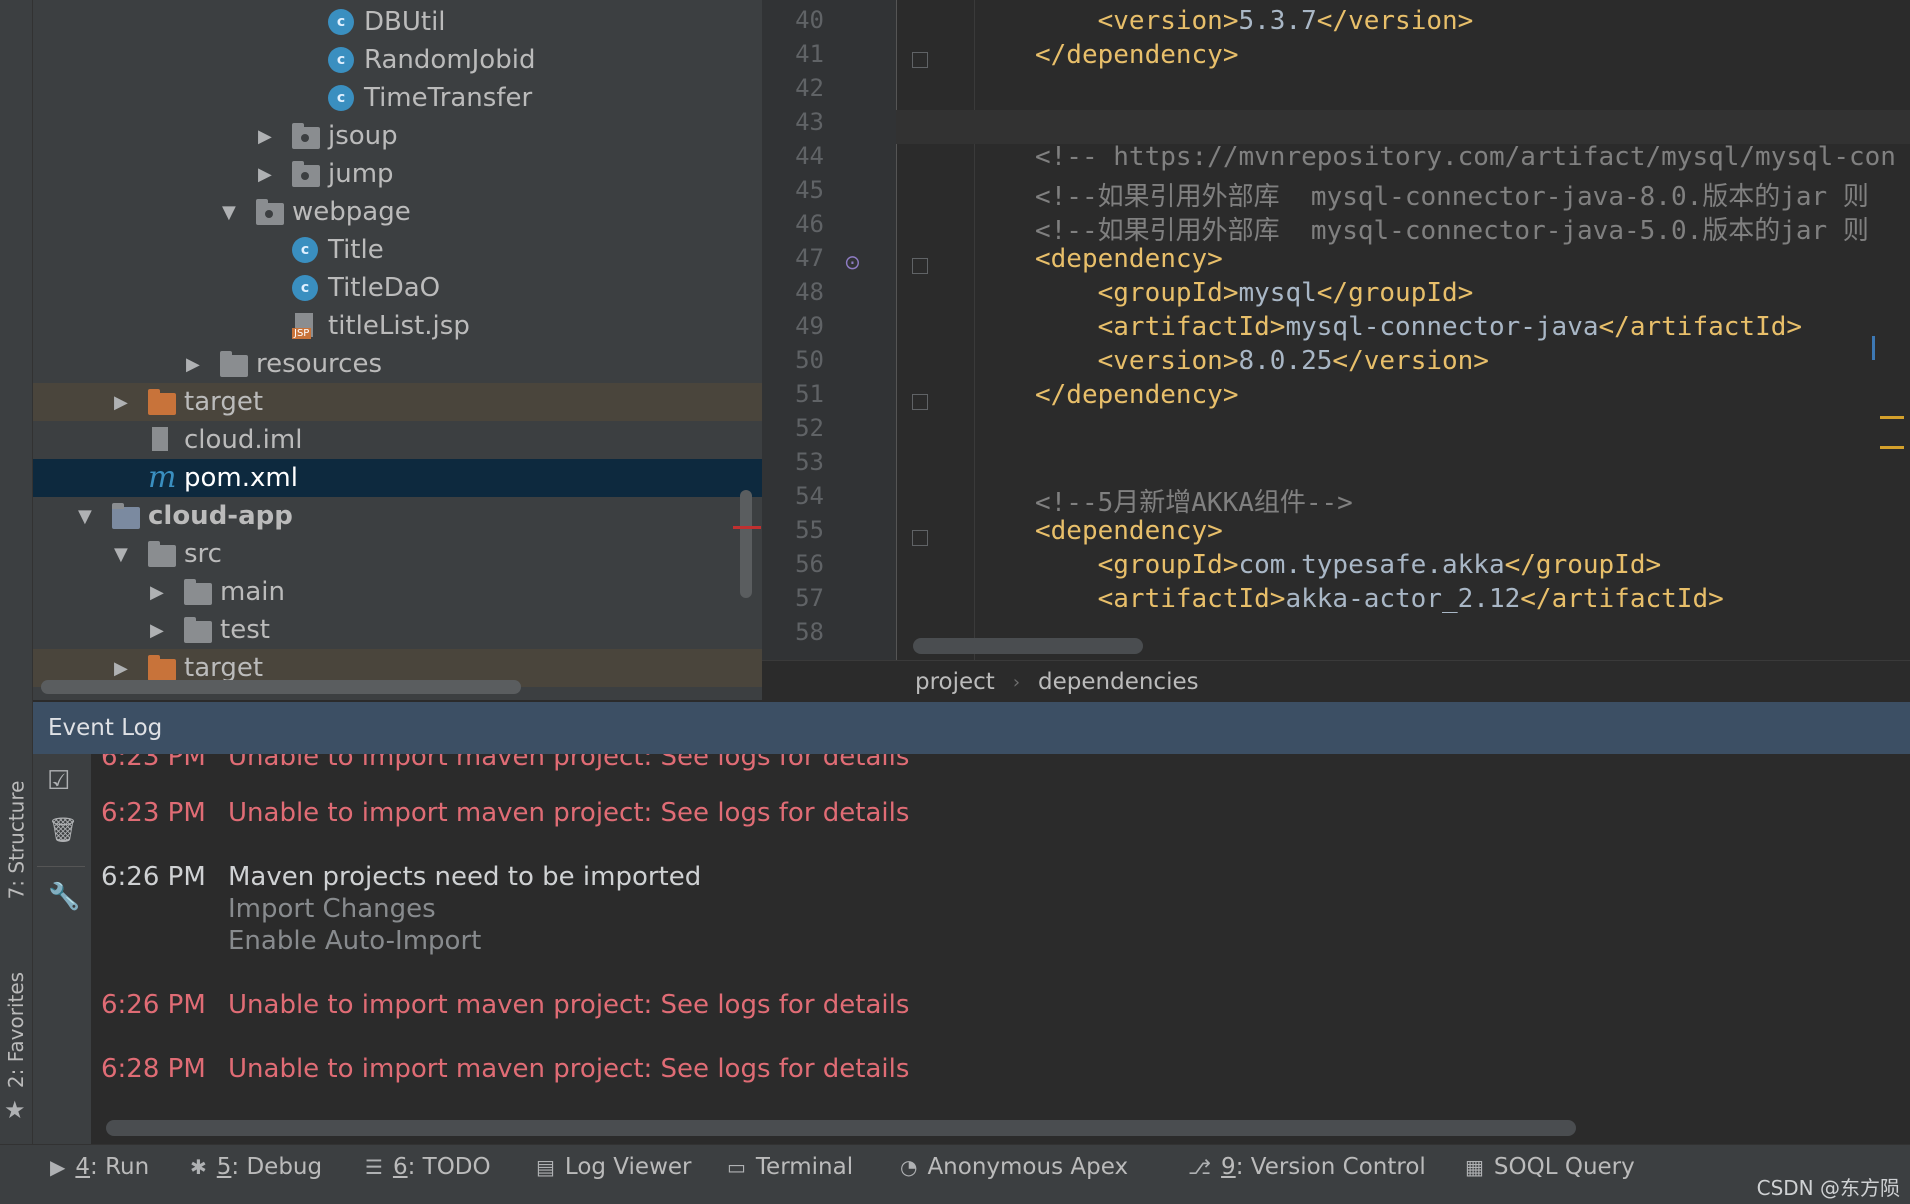  Describe the element at coordinates (614, 1167) in the screenshot. I see `tool-tab-log-viewer: ▤ Log Viewer` at that location.